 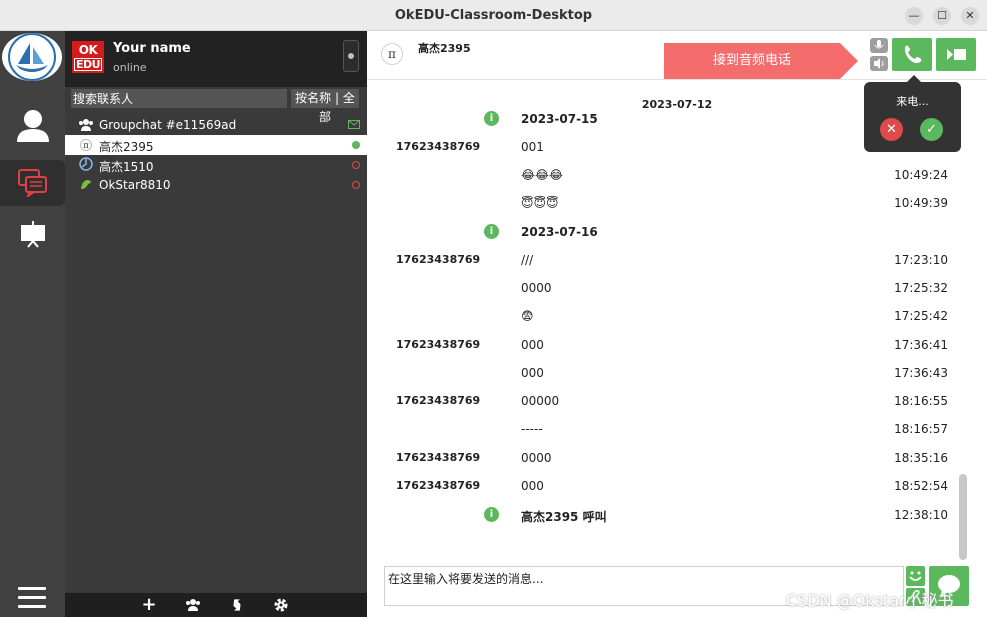 What do you see at coordinates (667, 175) in the screenshot?
I see `message-row: 😂😂😂 10:49:24` at bounding box center [667, 175].